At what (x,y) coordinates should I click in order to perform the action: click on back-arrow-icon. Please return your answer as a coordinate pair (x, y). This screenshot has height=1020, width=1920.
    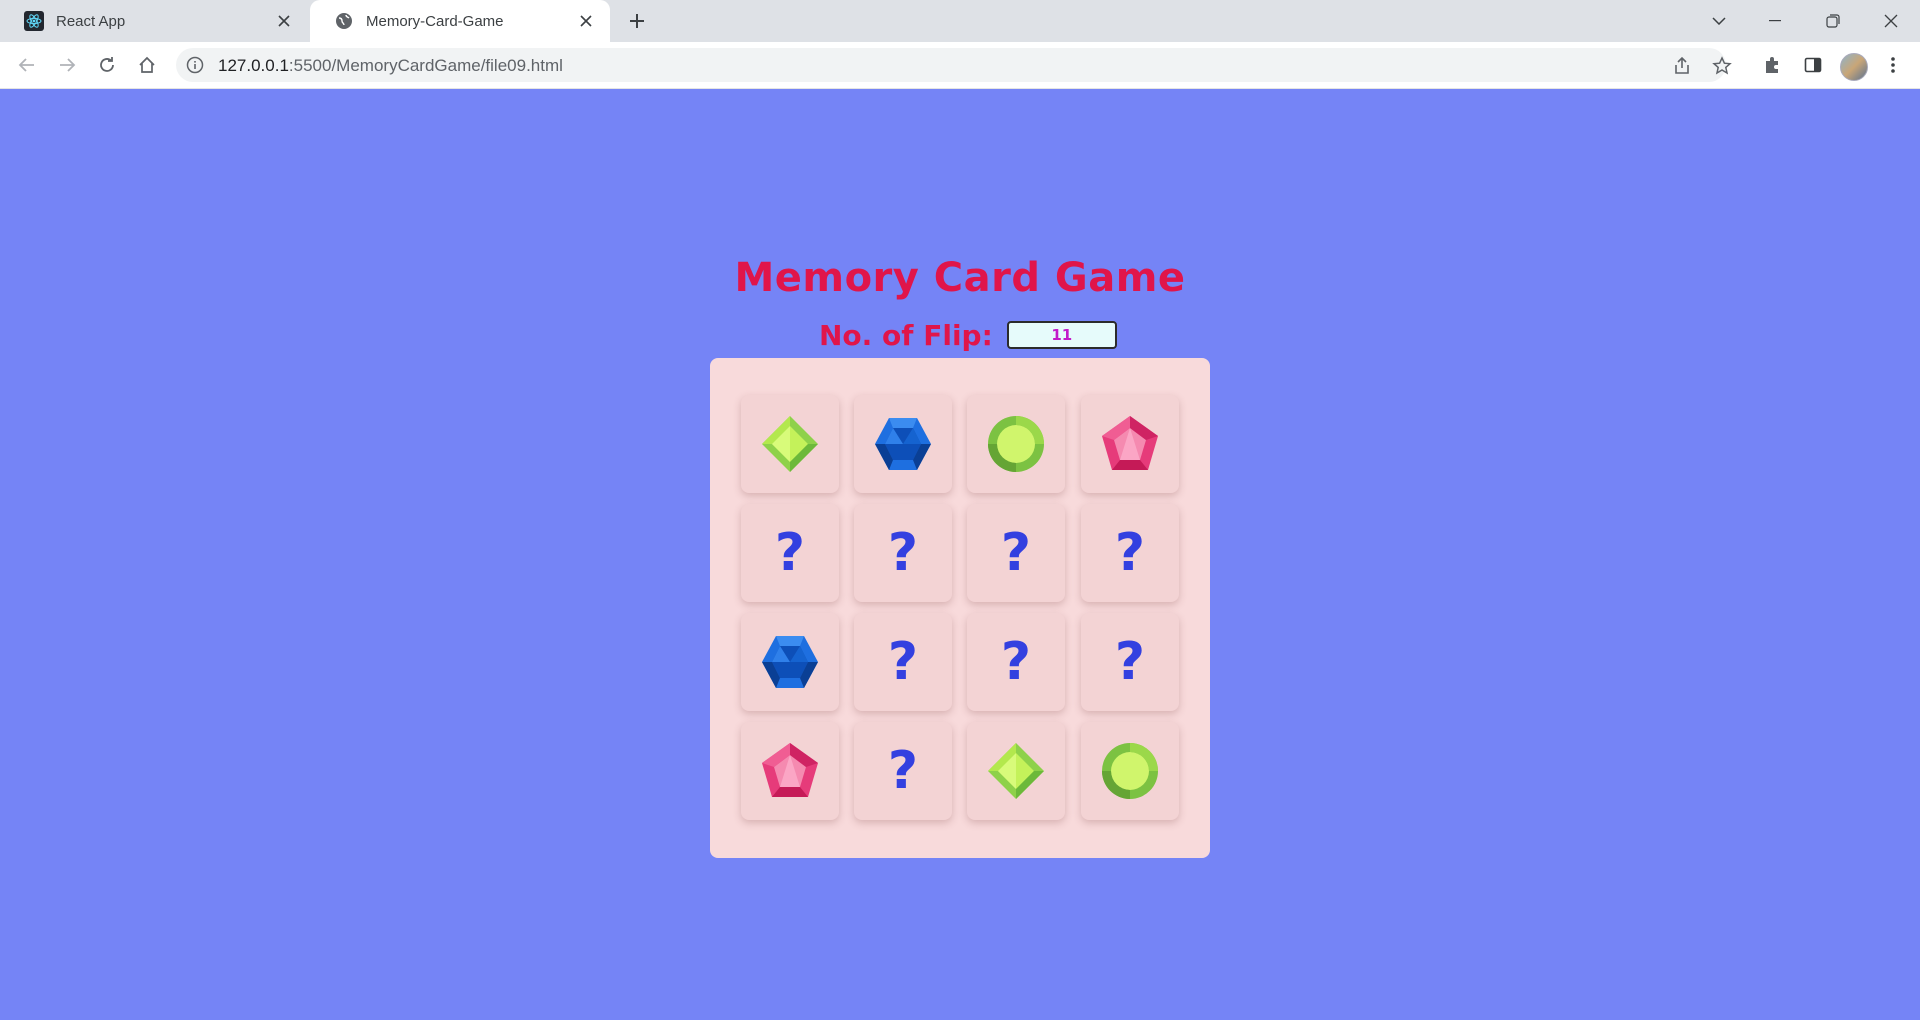
    Looking at the image, I should click on (27, 65).